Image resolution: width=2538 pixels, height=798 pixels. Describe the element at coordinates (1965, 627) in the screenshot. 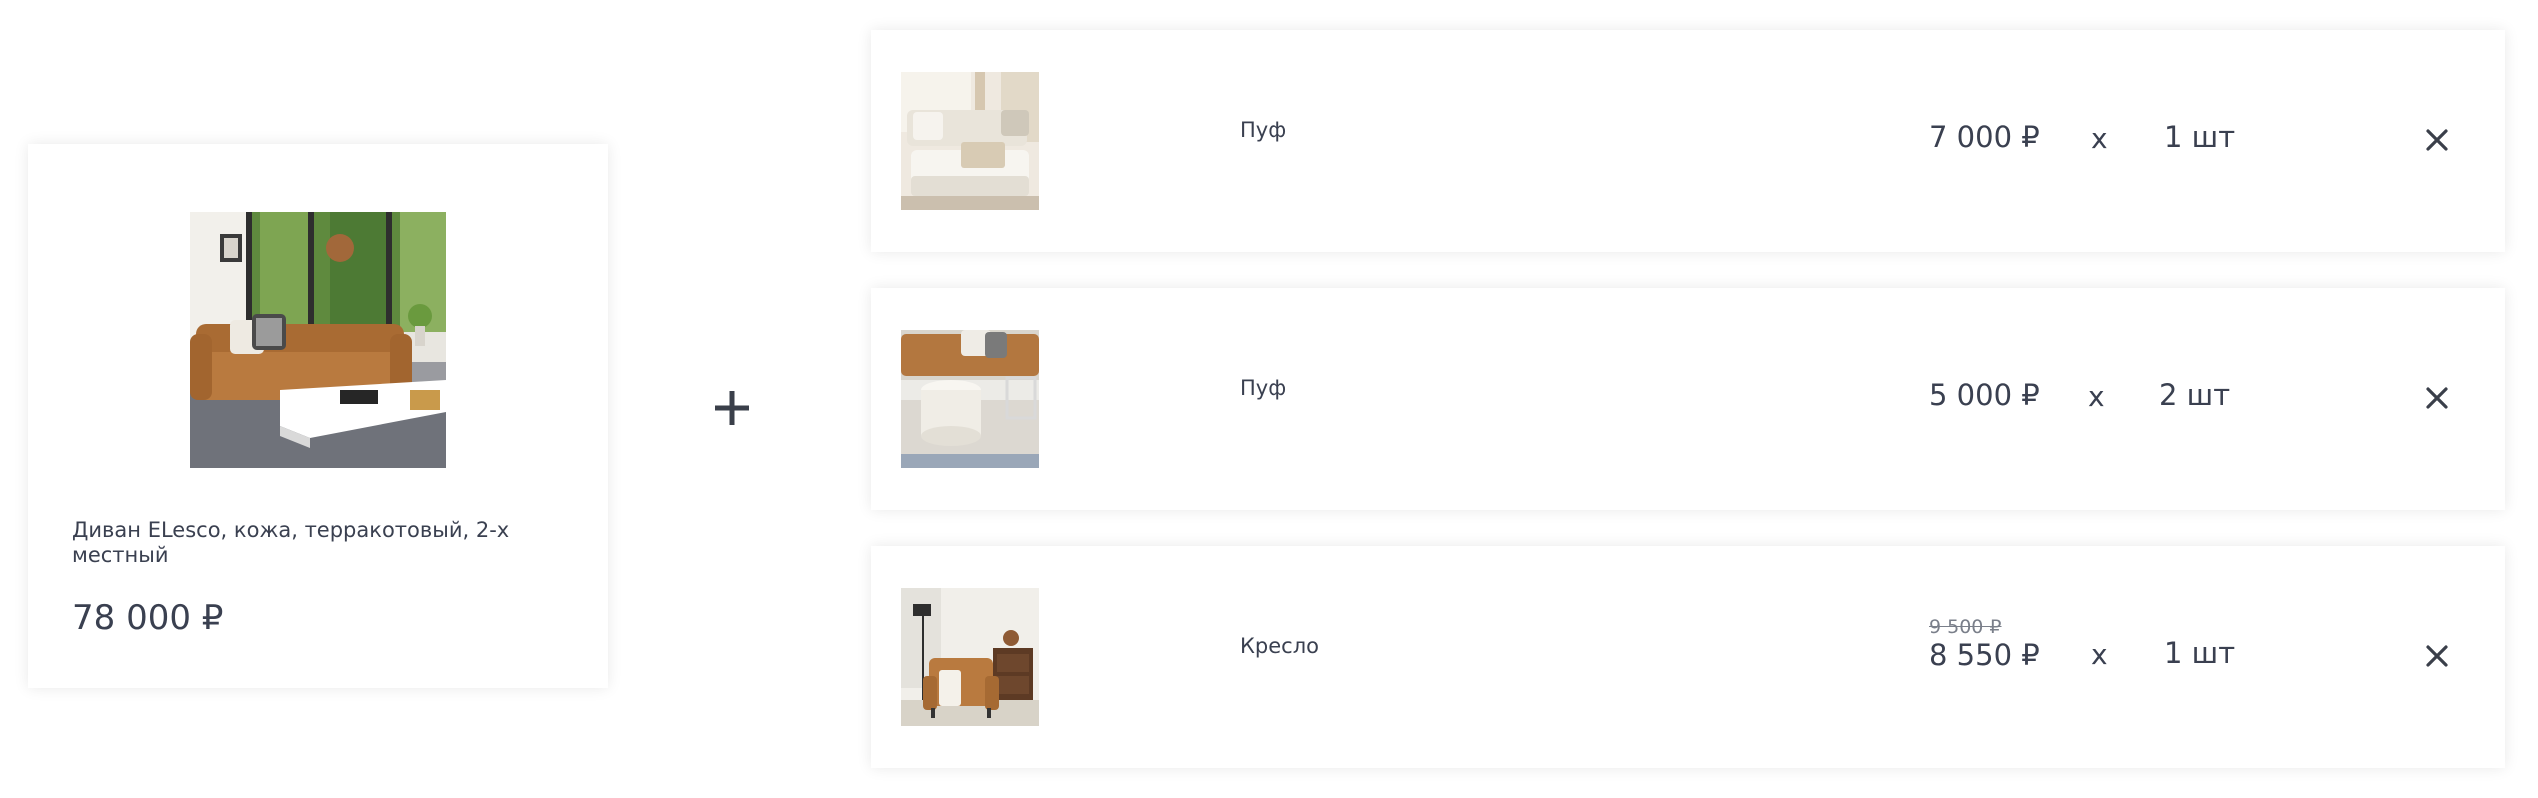

I see `accessory-old-price: 9 500 ₽` at that location.